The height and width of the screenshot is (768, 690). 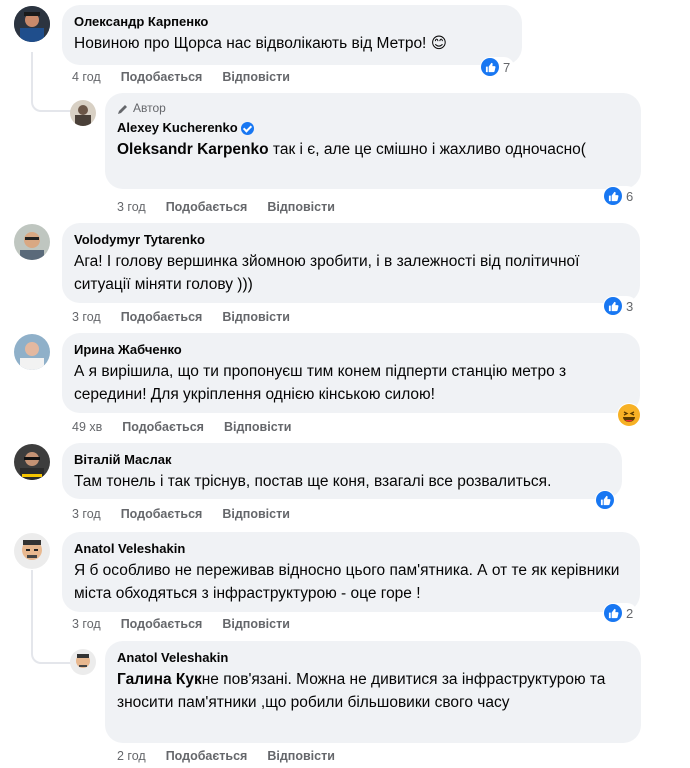 What do you see at coordinates (193, 149) in the screenshot?
I see `mention-link: Oleksandr Karpenko` at bounding box center [193, 149].